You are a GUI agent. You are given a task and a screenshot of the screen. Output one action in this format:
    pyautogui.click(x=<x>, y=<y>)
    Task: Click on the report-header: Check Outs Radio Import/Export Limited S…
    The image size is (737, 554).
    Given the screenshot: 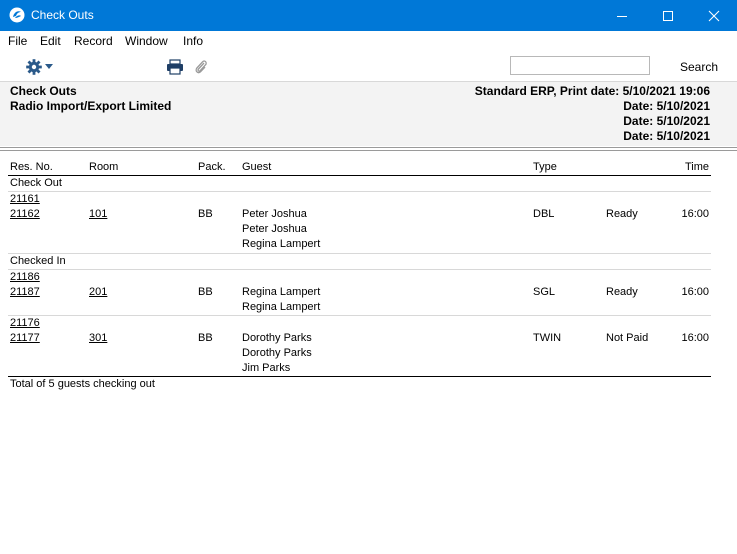 What is the action you would take?
    pyautogui.click(x=368, y=114)
    